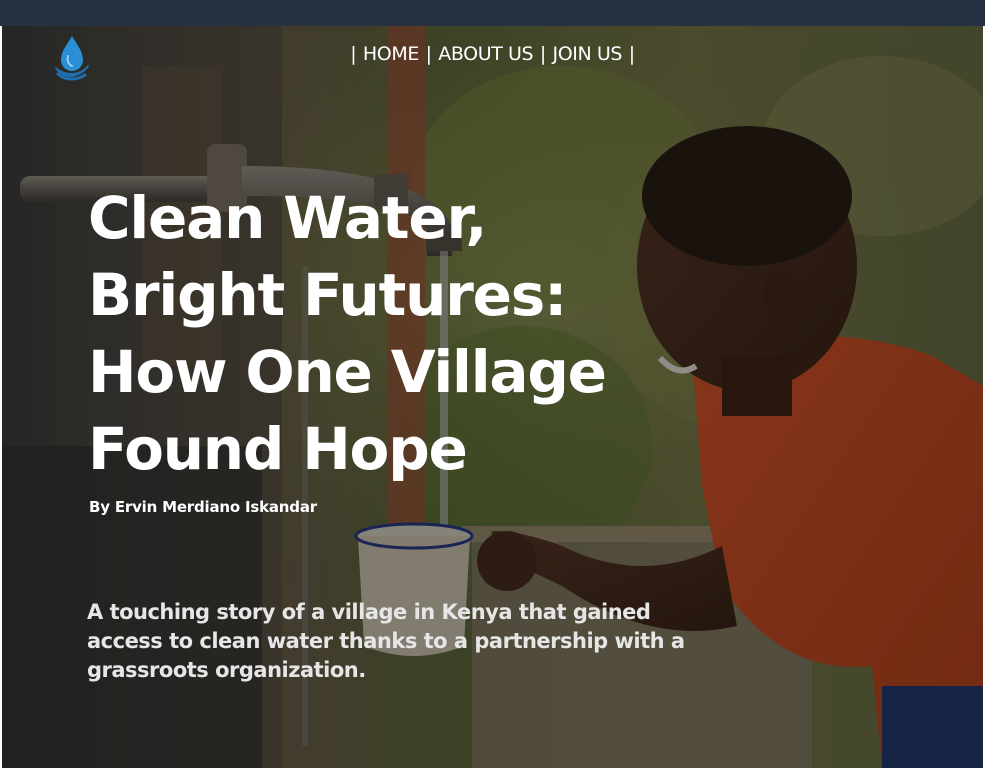 The image size is (985, 770). What do you see at coordinates (203, 507) in the screenshot?
I see `author-byline: By Ervin Merdiano Iskandar` at bounding box center [203, 507].